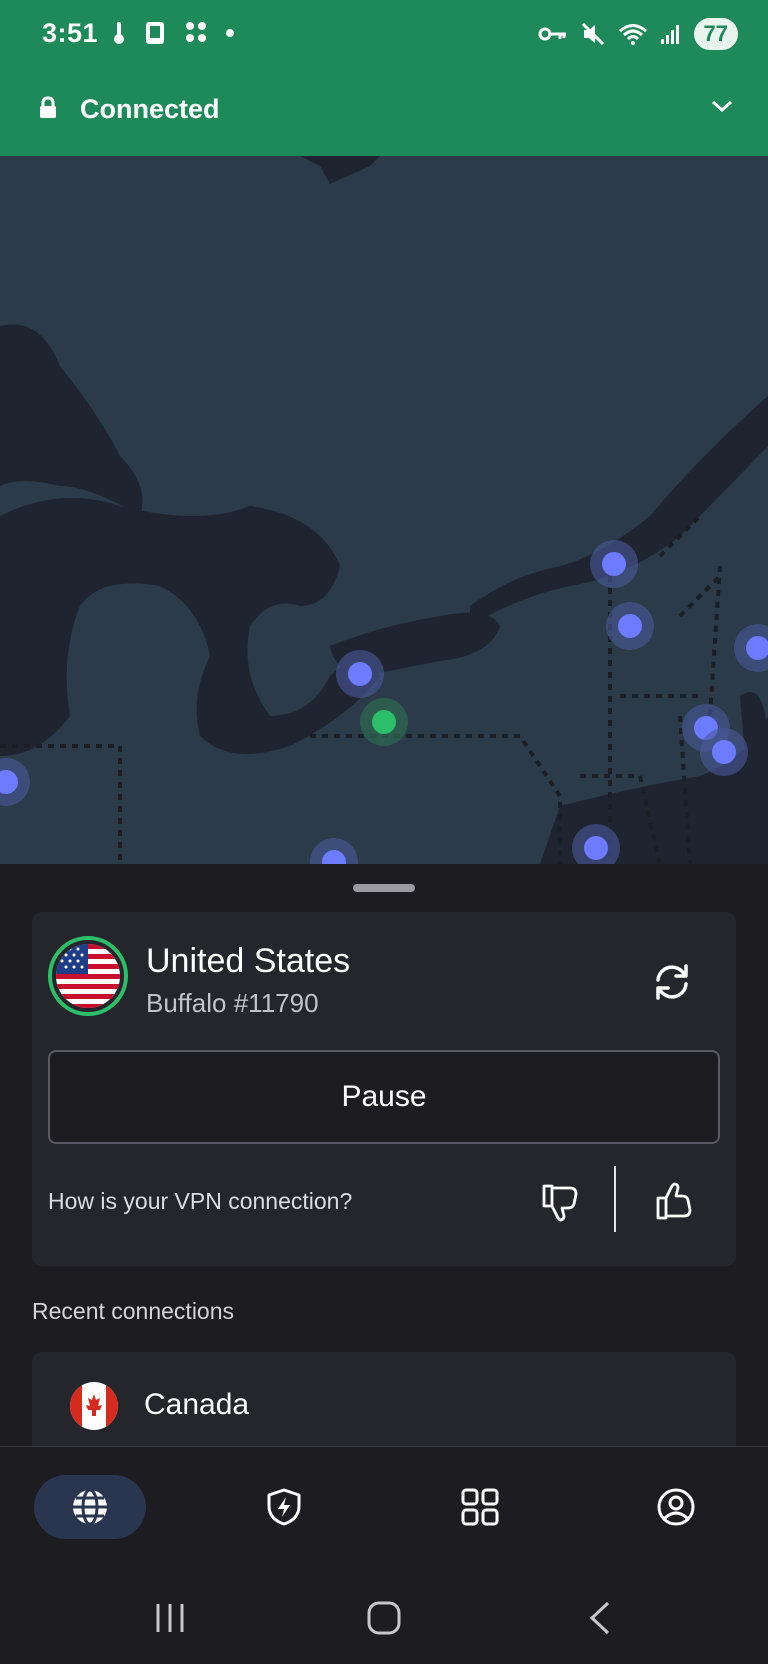 The width and height of the screenshot is (768, 1664). What do you see at coordinates (70, 33) in the screenshot?
I see `status-time: 3:51` at bounding box center [70, 33].